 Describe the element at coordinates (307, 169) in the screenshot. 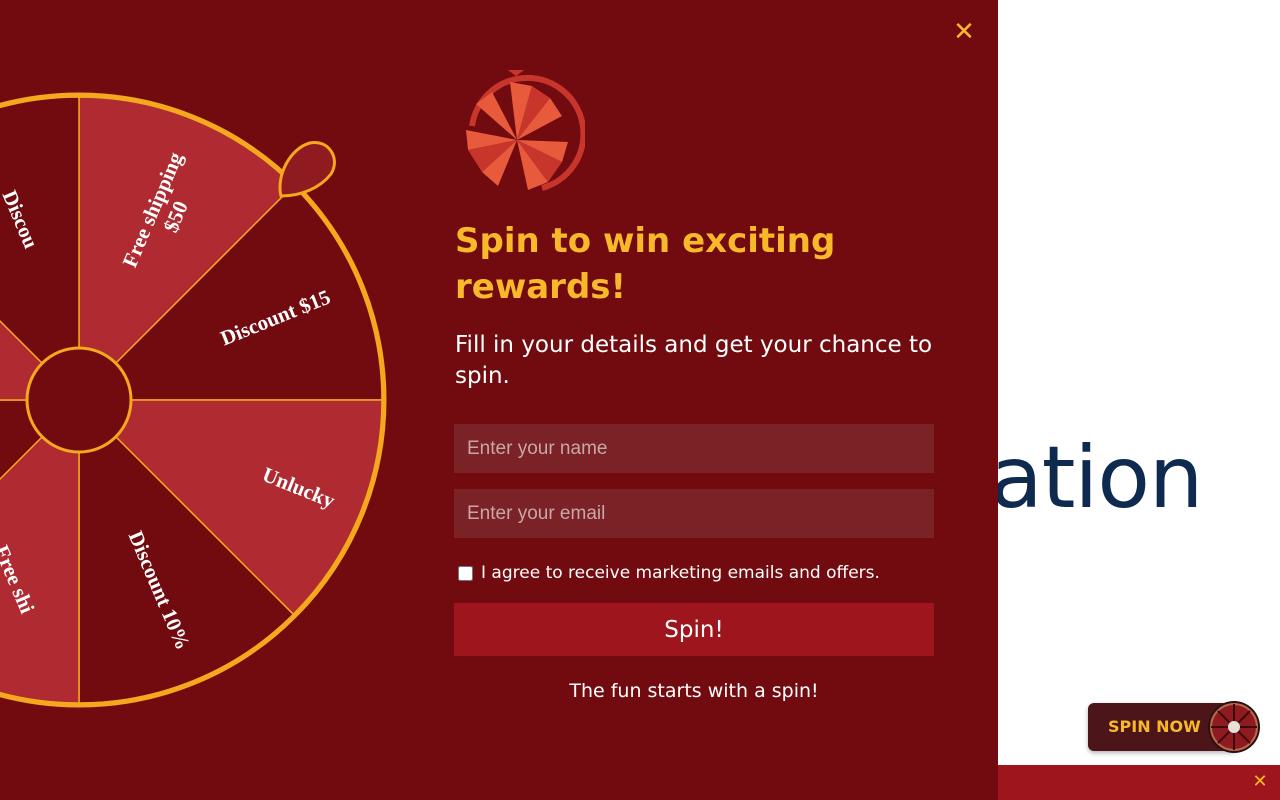

I see `wheel-pointer-icon` at that location.